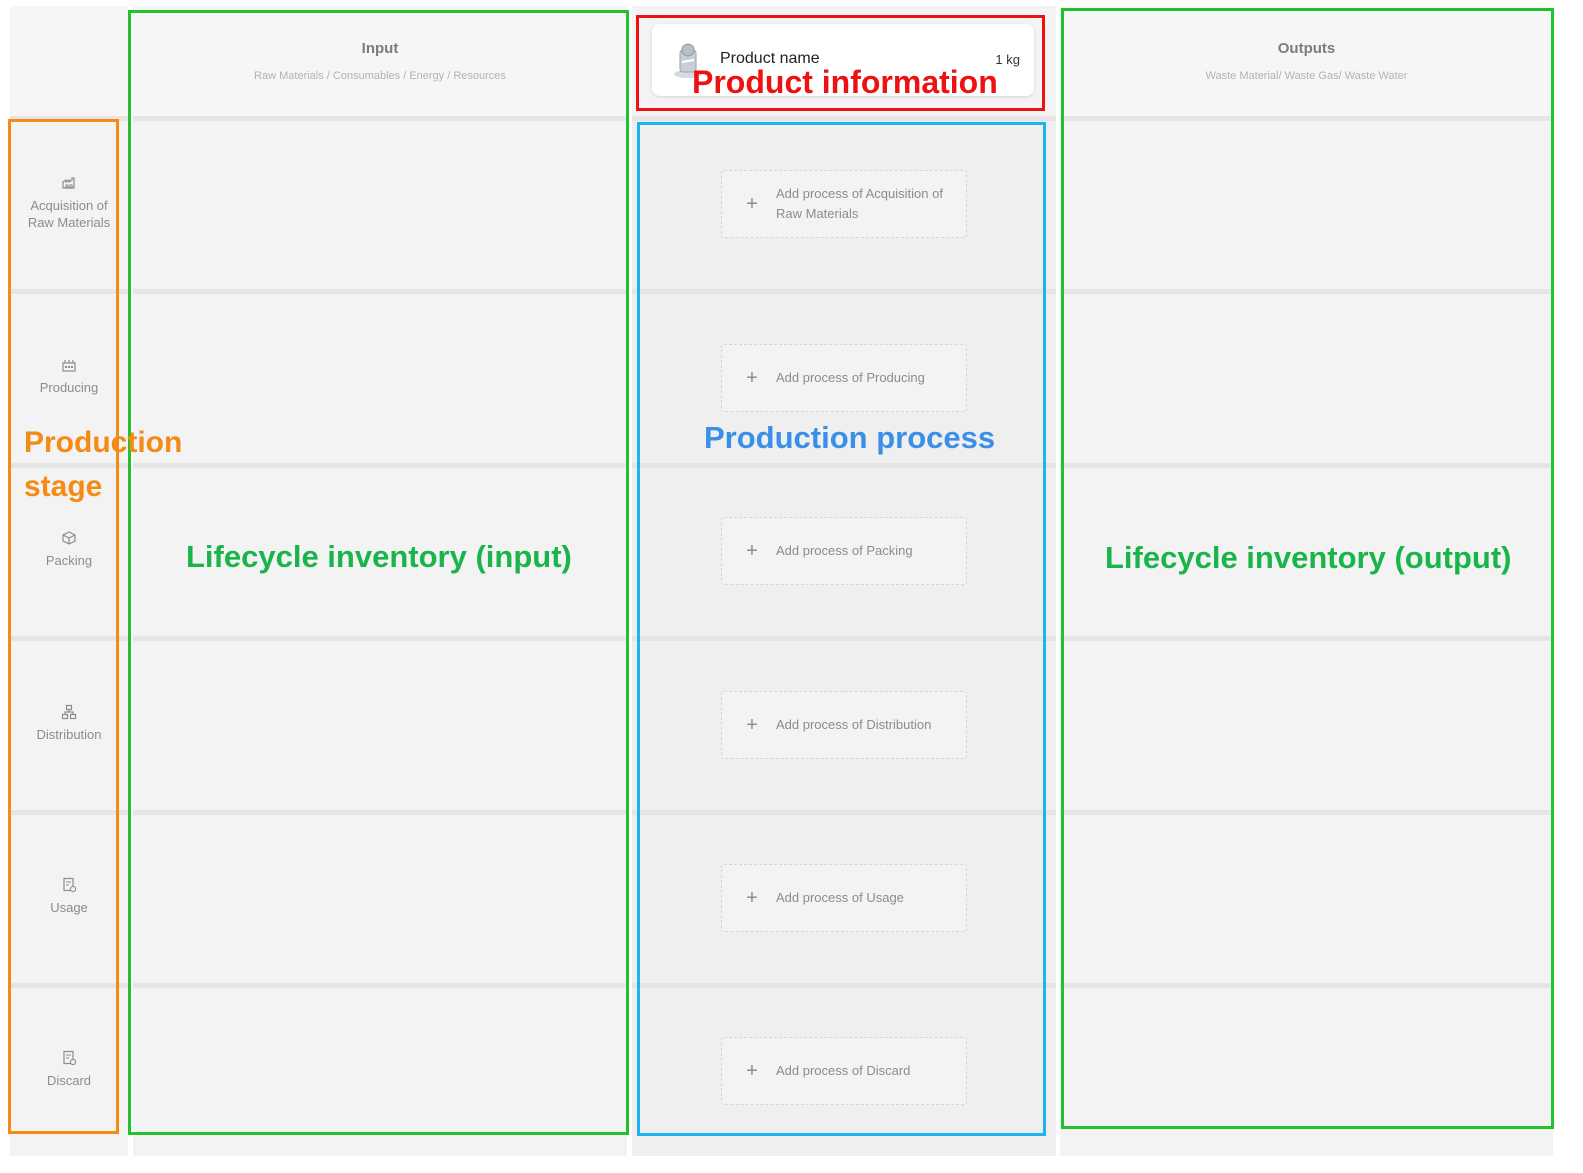 This screenshot has width=1583, height=1173. What do you see at coordinates (379, 556) in the screenshot?
I see `lifecycle-input-label: Lifecycle inventory (input)` at bounding box center [379, 556].